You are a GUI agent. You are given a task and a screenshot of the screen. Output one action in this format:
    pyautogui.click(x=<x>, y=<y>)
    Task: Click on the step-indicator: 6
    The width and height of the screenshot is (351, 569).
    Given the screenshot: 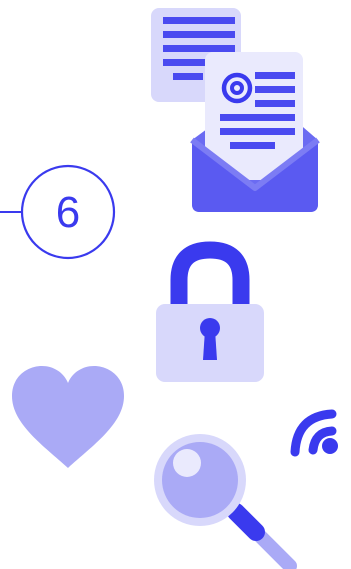 What is the action you would take?
    pyautogui.click(x=58, y=212)
    